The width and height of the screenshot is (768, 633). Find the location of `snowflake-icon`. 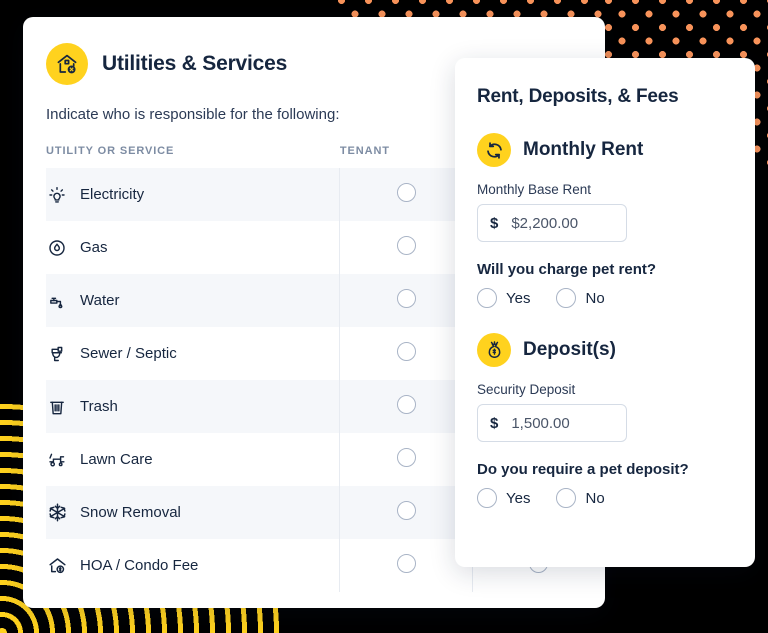

snowflake-icon is located at coordinates (57, 513).